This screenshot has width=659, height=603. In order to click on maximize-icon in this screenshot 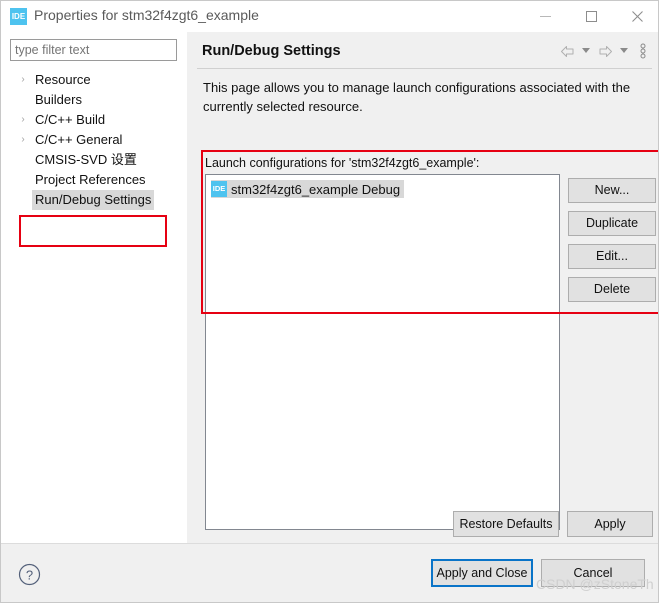, I will do `click(591, 16)`.